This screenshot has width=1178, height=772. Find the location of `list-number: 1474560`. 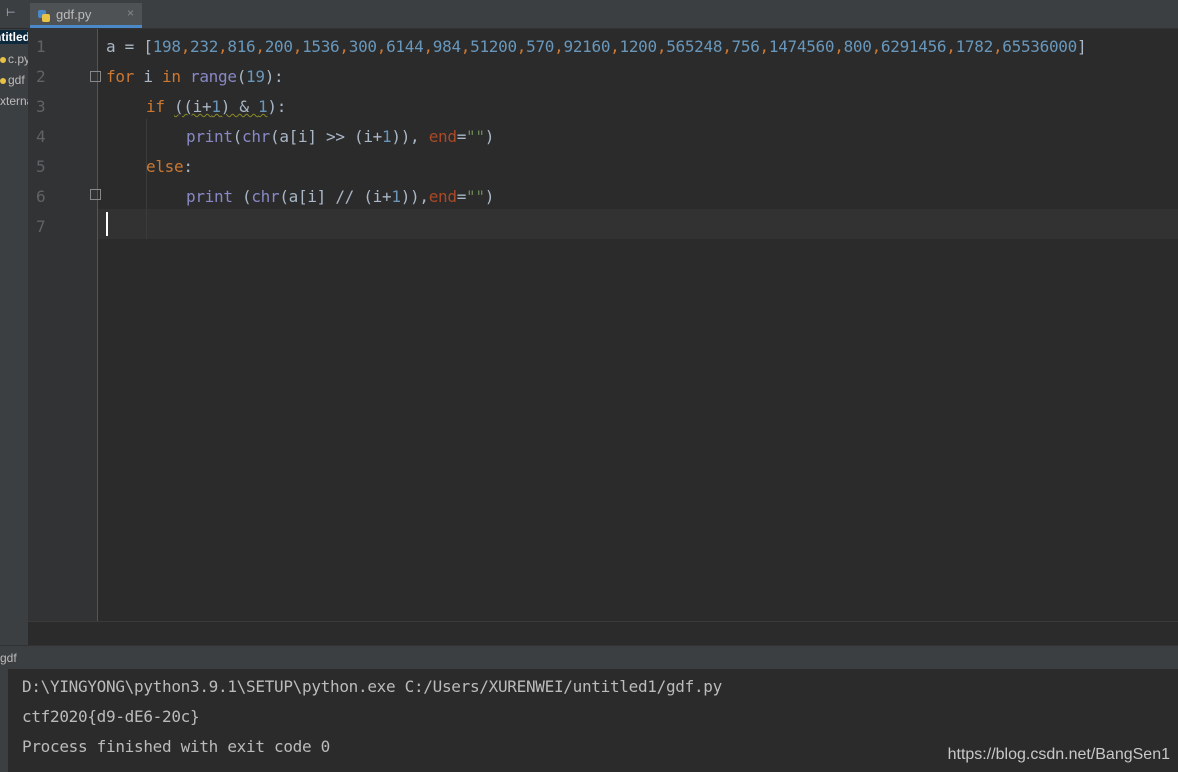

list-number: 1474560 is located at coordinates (801, 46).